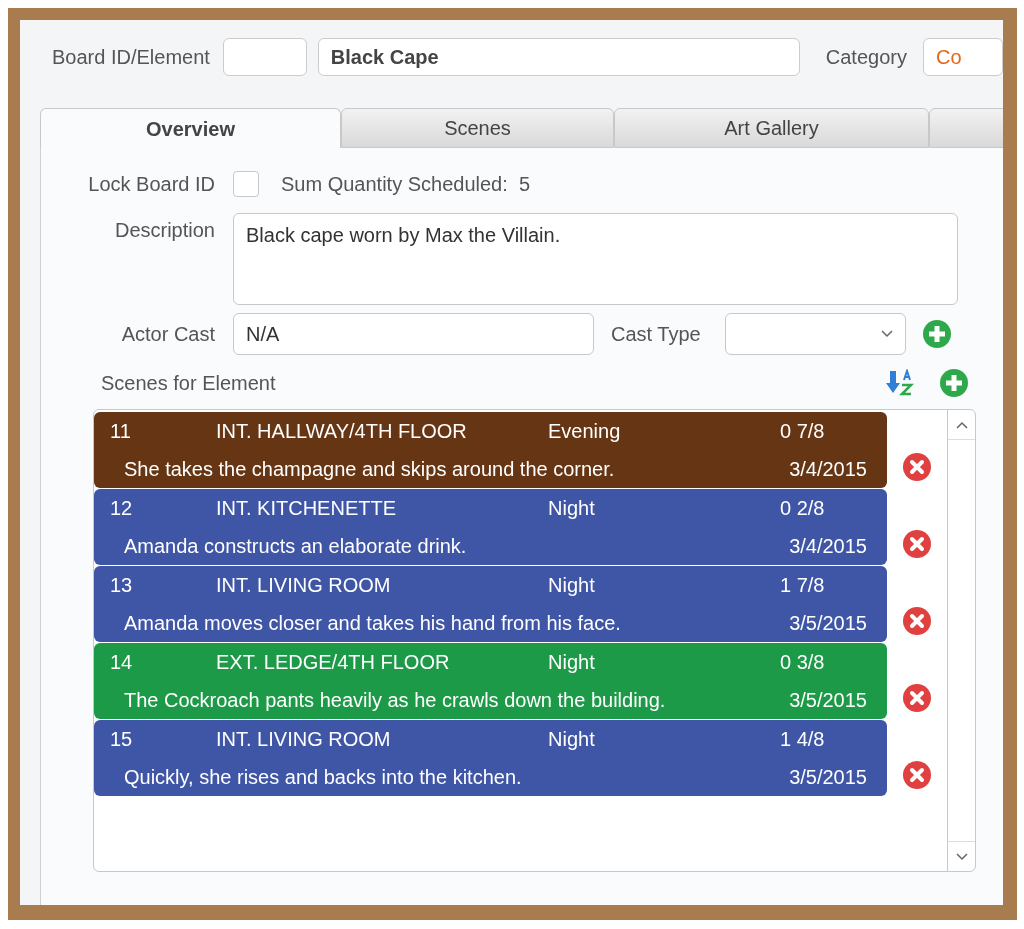  What do you see at coordinates (168, 334) in the screenshot?
I see `actor-cast-label: Actor Cast` at bounding box center [168, 334].